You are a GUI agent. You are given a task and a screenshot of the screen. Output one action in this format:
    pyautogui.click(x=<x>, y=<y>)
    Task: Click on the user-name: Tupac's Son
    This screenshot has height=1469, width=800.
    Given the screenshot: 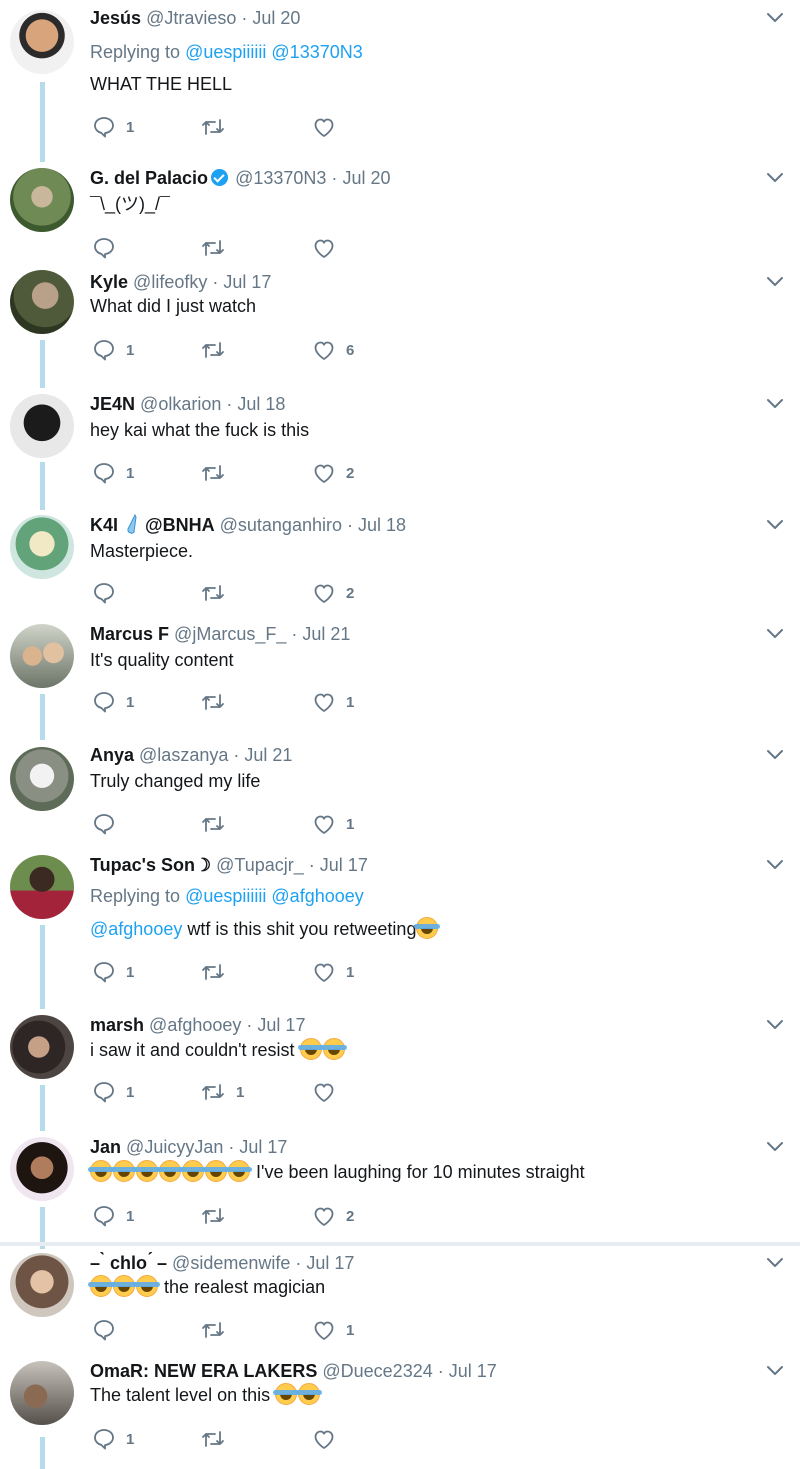 What is the action you would take?
    pyautogui.click(x=142, y=865)
    